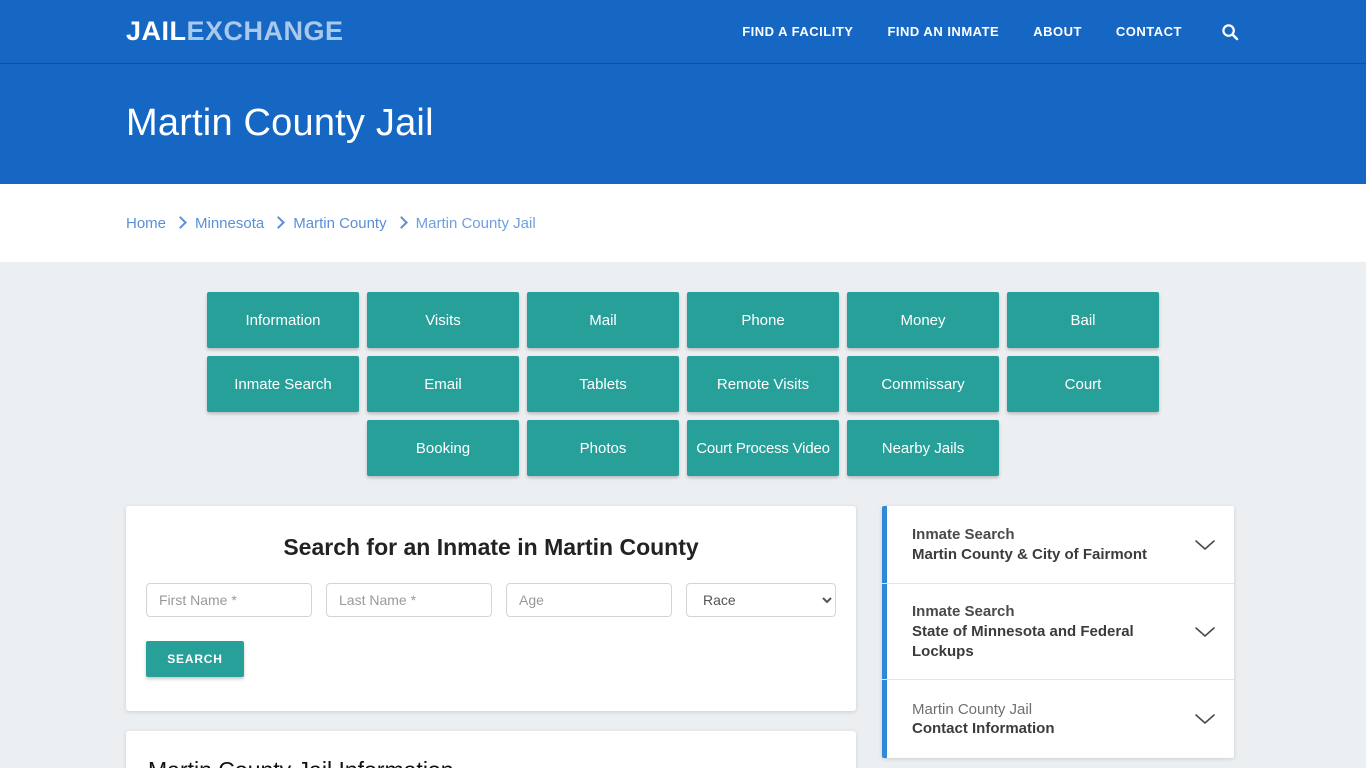 This screenshot has width=1366, height=768. I want to click on tab-commissary: Commissary, so click(923, 384).